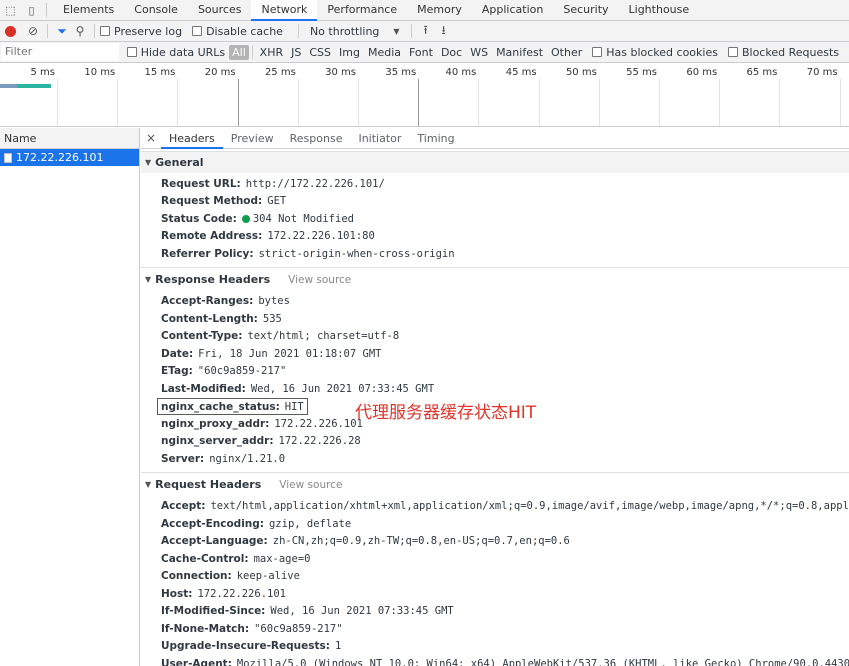 The height and width of the screenshot is (666, 849). What do you see at coordinates (349, 52) in the screenshot?
I see `filter-type-img: Img` at bounding box center [349, 52].